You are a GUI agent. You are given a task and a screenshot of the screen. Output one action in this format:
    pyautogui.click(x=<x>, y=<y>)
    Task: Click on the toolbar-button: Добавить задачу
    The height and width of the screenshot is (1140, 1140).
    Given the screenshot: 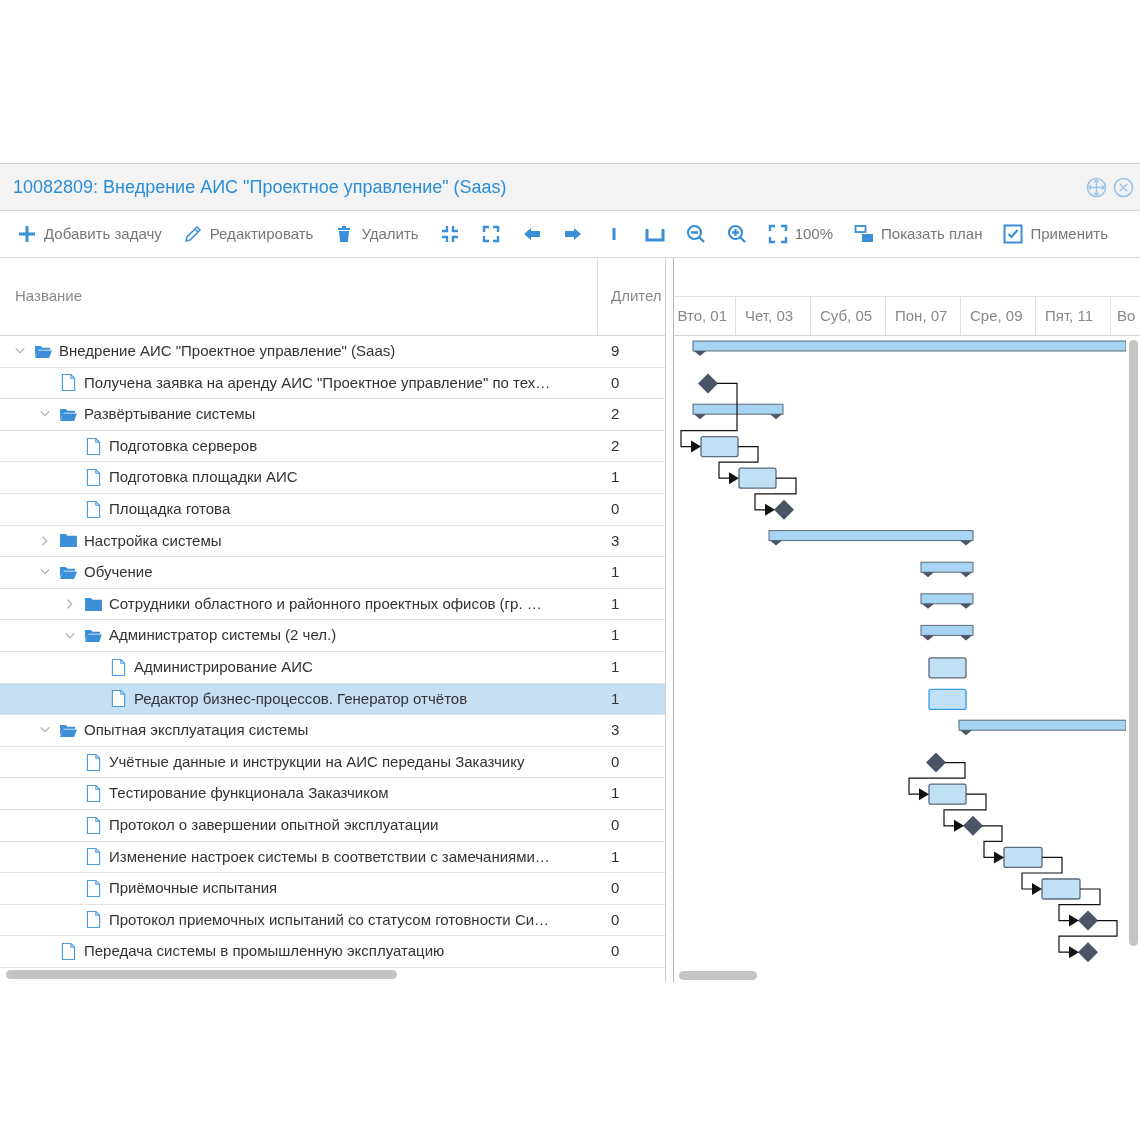 What is the action you would take?
    pyautogui.click(x=89, y=234)
    